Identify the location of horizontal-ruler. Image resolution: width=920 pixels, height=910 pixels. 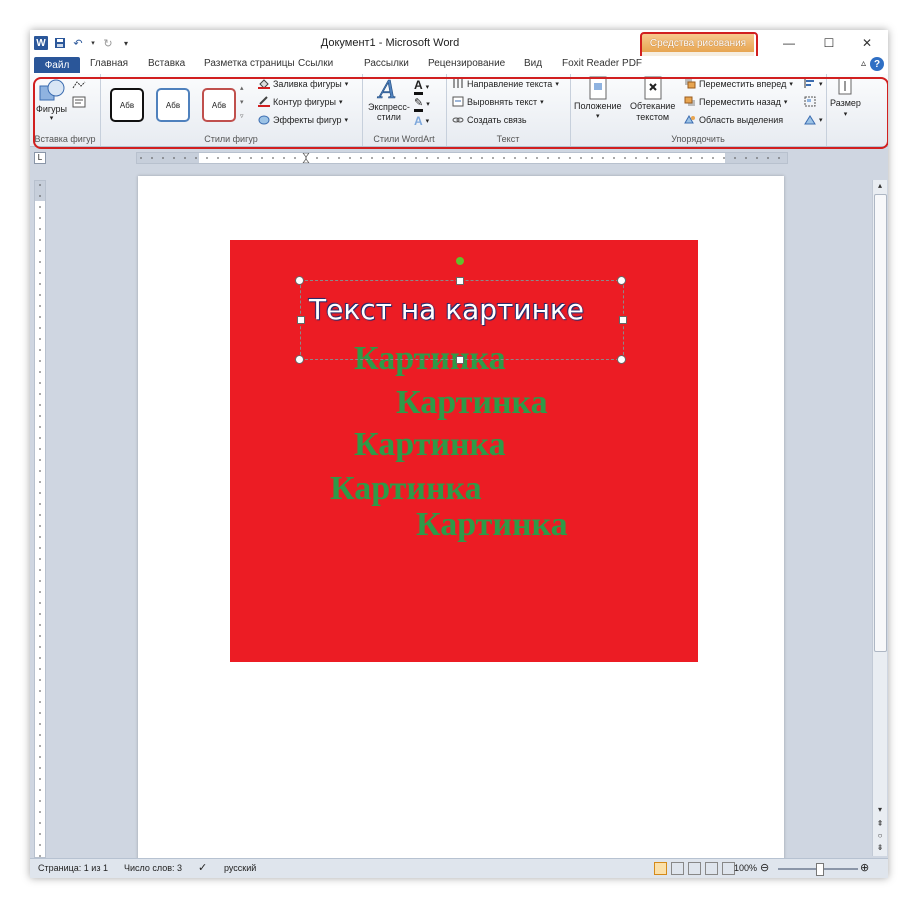
(462, 158).